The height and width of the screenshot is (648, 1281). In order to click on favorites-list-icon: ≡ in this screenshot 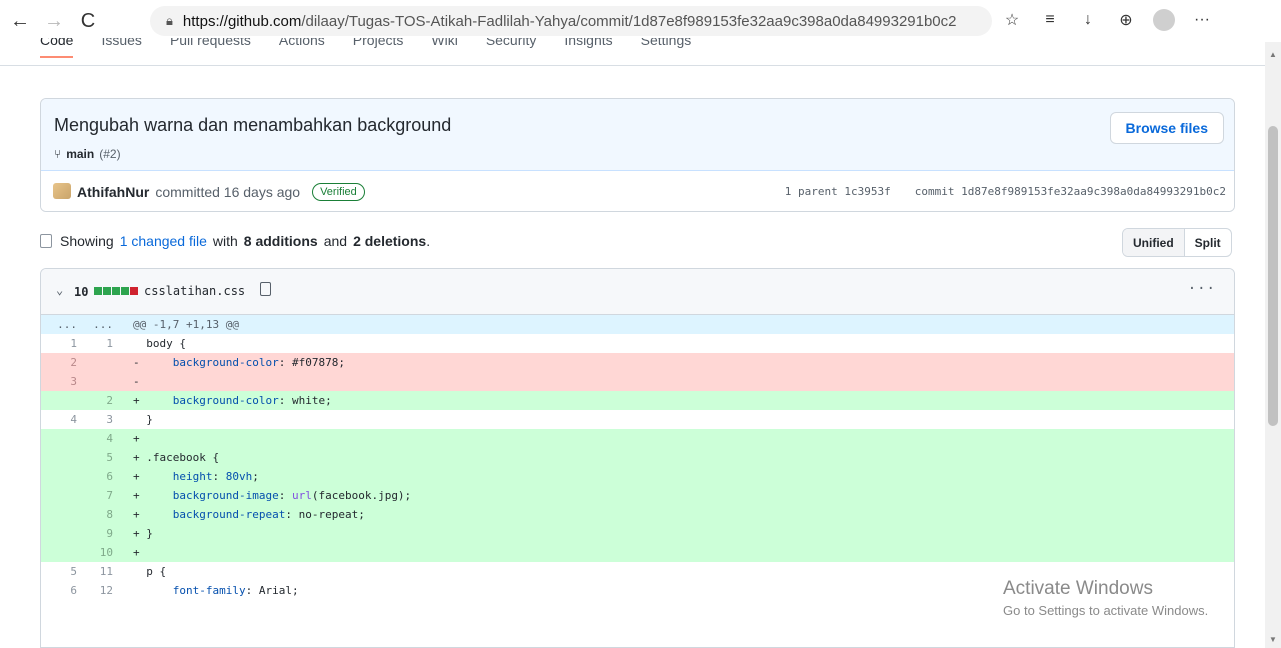, I will do `click(1050, 20)`.